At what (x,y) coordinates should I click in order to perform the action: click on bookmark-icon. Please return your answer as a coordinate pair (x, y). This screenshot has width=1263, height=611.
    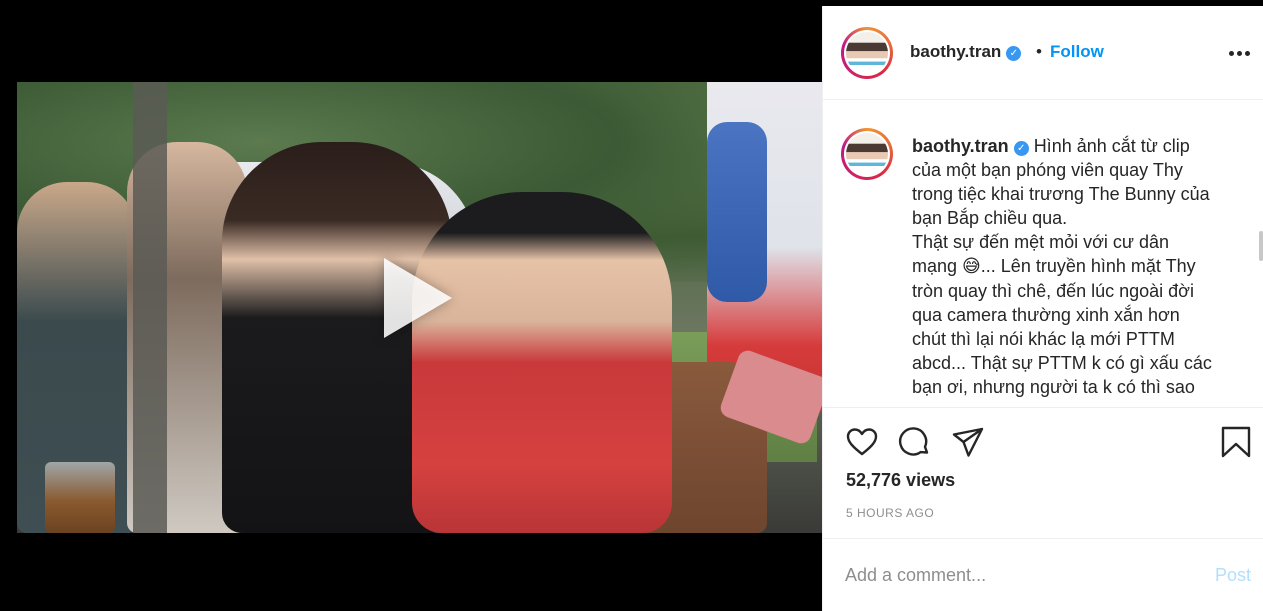
    Looking at the image, I should click on (1236, 442).